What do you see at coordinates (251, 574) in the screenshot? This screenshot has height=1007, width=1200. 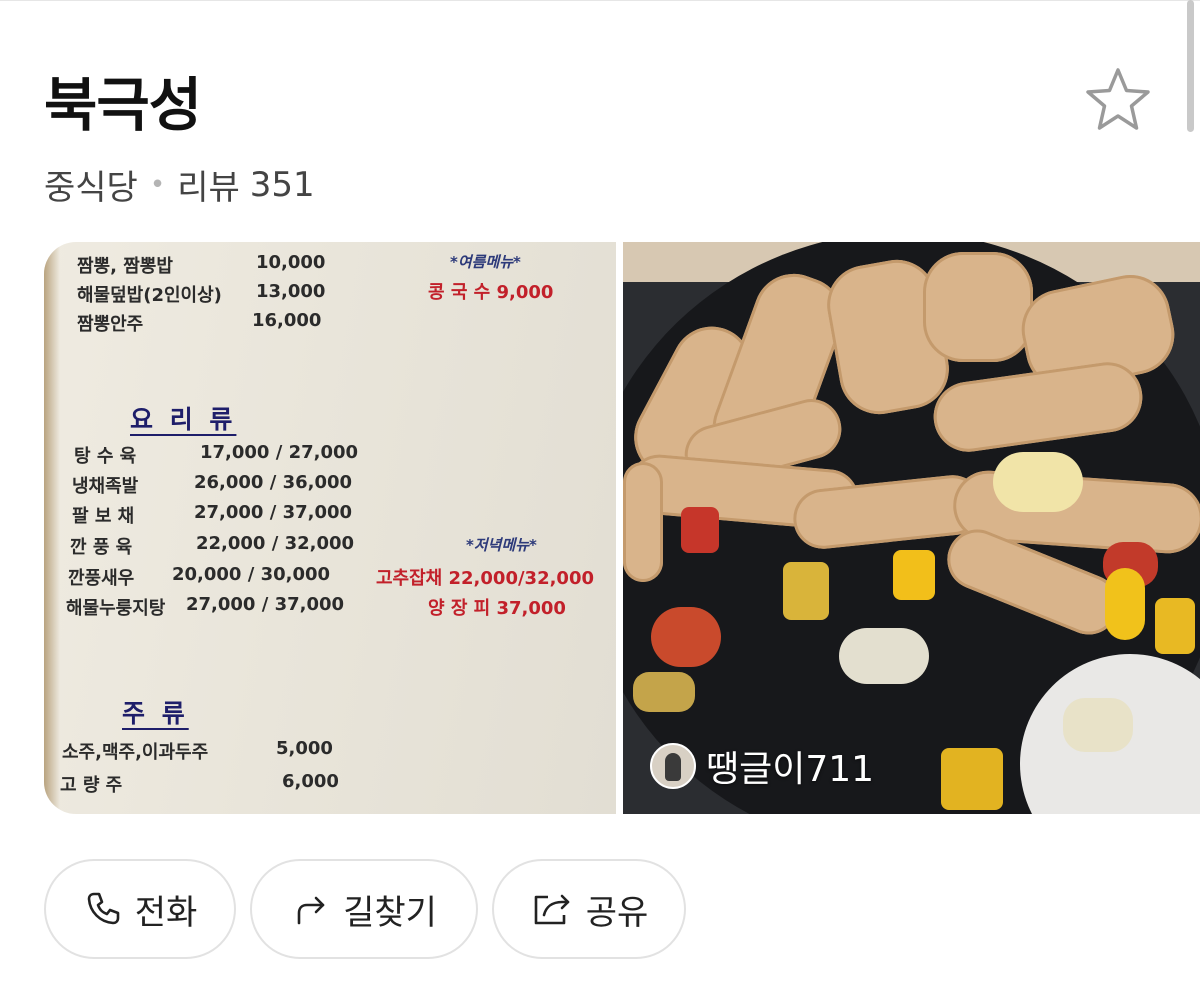 I see `menu-item-price: 20,000 / 30,000` at bounding box center [251, 574].